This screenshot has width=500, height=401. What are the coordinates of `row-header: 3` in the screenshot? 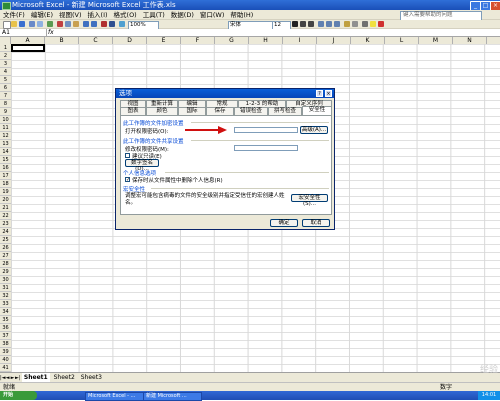 It's located at (5, 64).